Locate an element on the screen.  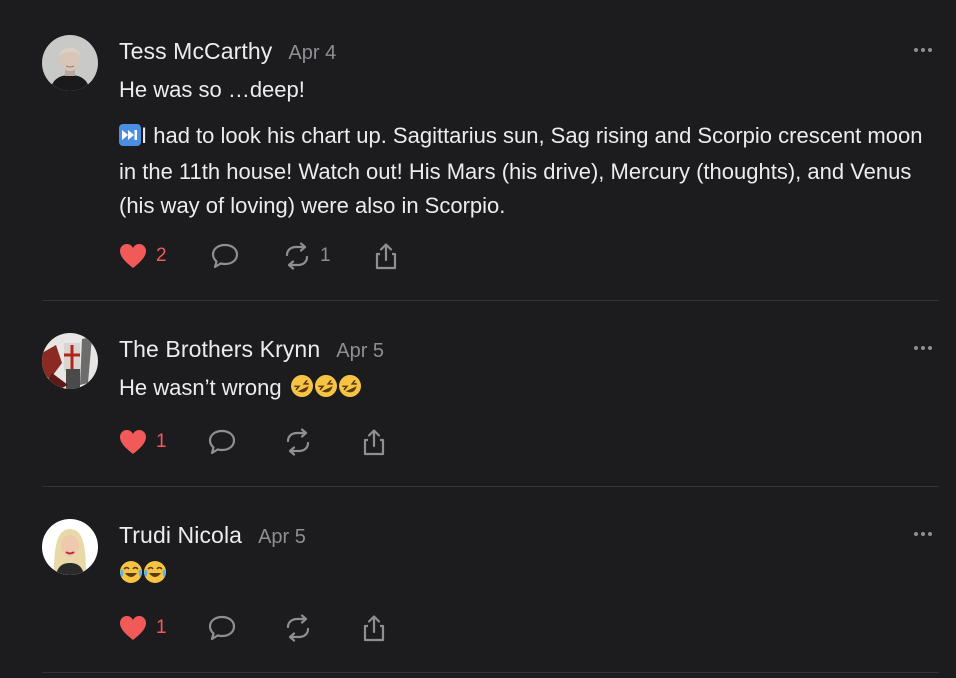
comment-body is located at coordinates (526, 575).